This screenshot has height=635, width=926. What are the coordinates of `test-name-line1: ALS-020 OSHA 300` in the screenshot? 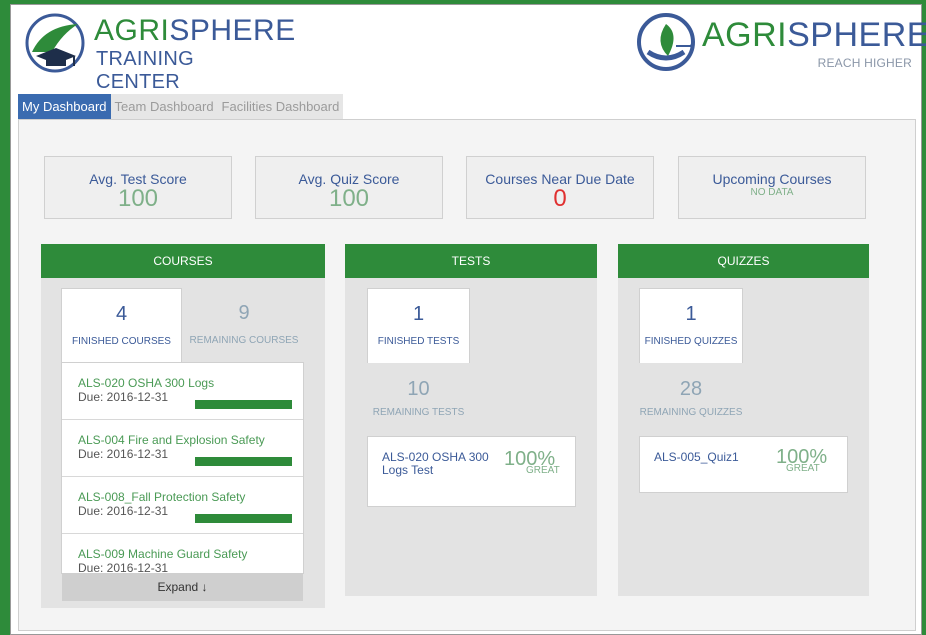 It's located at (435, 457).